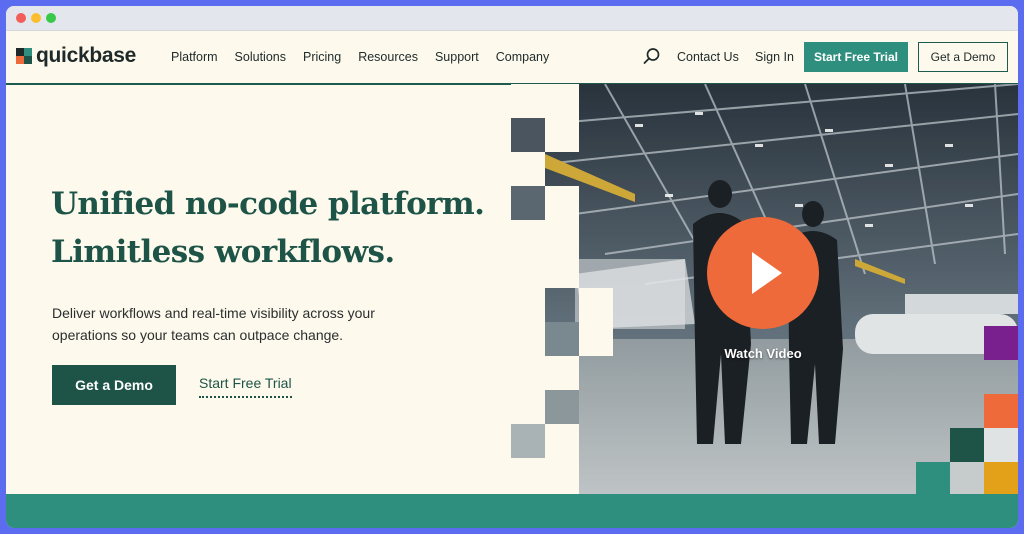 The image size is (1024, 534). Describe the element at coordinates (708, 57) in the screenshot. I see `contact-us-link: Contact Us` at that location.